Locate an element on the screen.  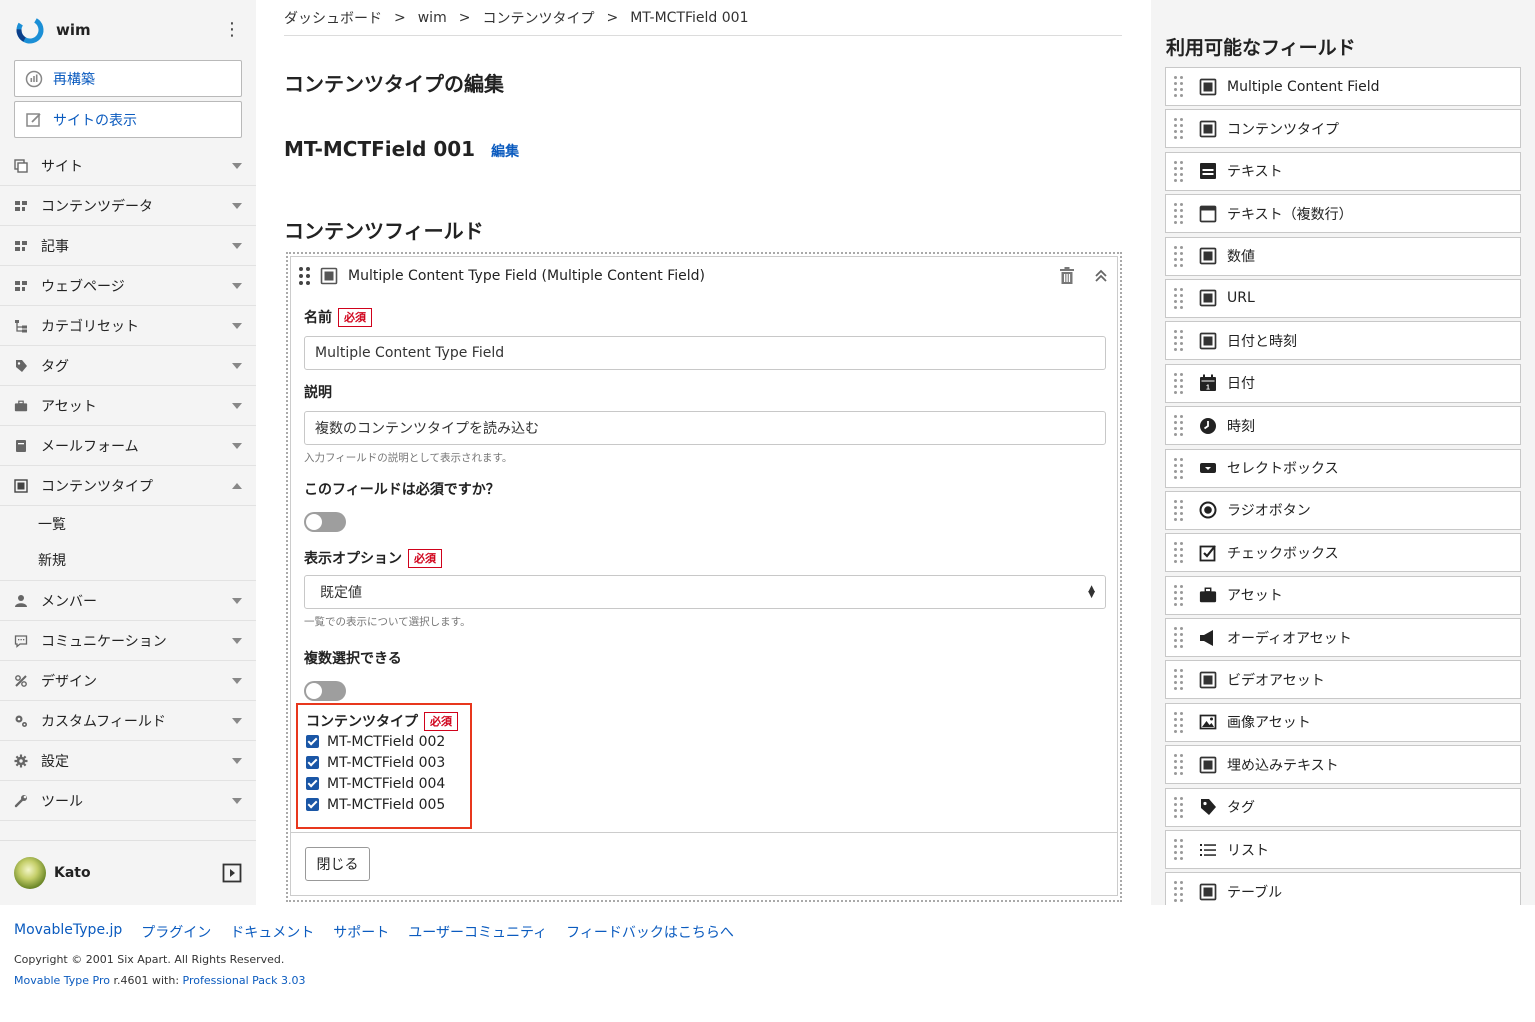
version-product-link: Movable Type Pro is located at coordinates (62, 980).